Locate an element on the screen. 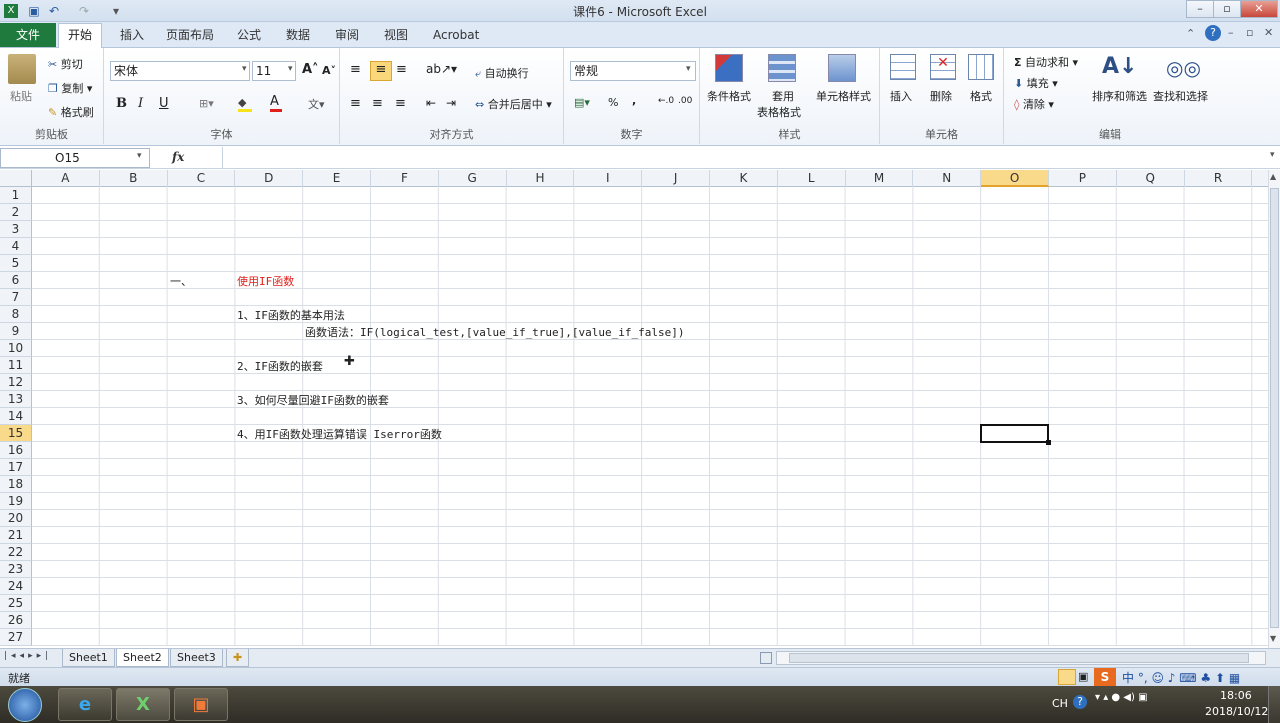  paste-button: 粘贴 is located at coordinates (21, 96).